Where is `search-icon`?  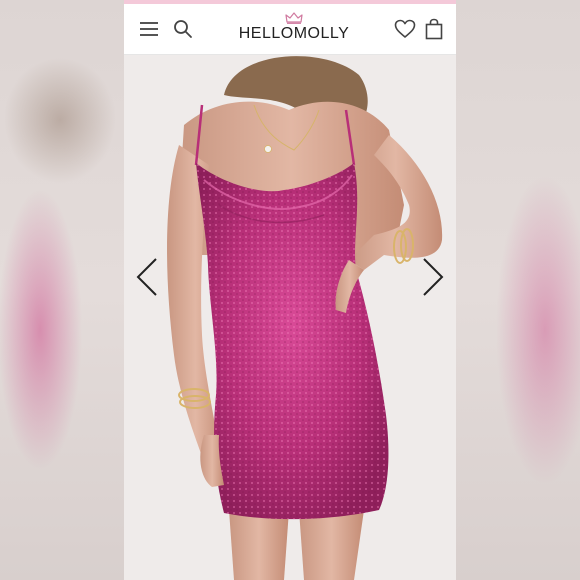
search-icon is located at coordinates (183, 29).